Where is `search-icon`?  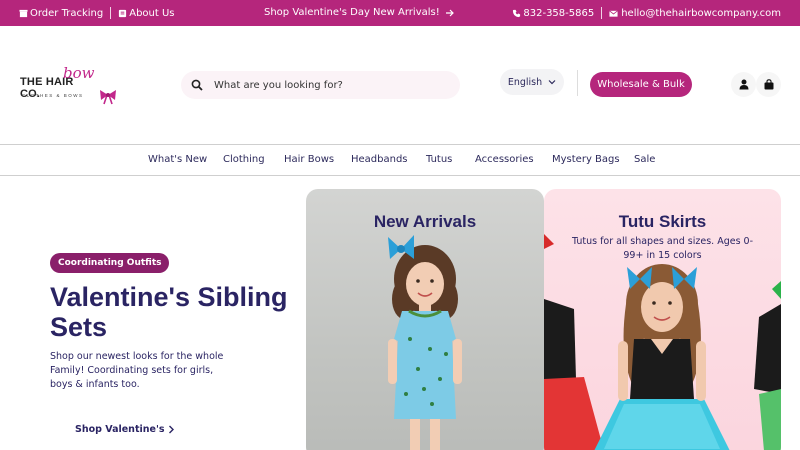 search-icon is located at coordinates (197, 85).